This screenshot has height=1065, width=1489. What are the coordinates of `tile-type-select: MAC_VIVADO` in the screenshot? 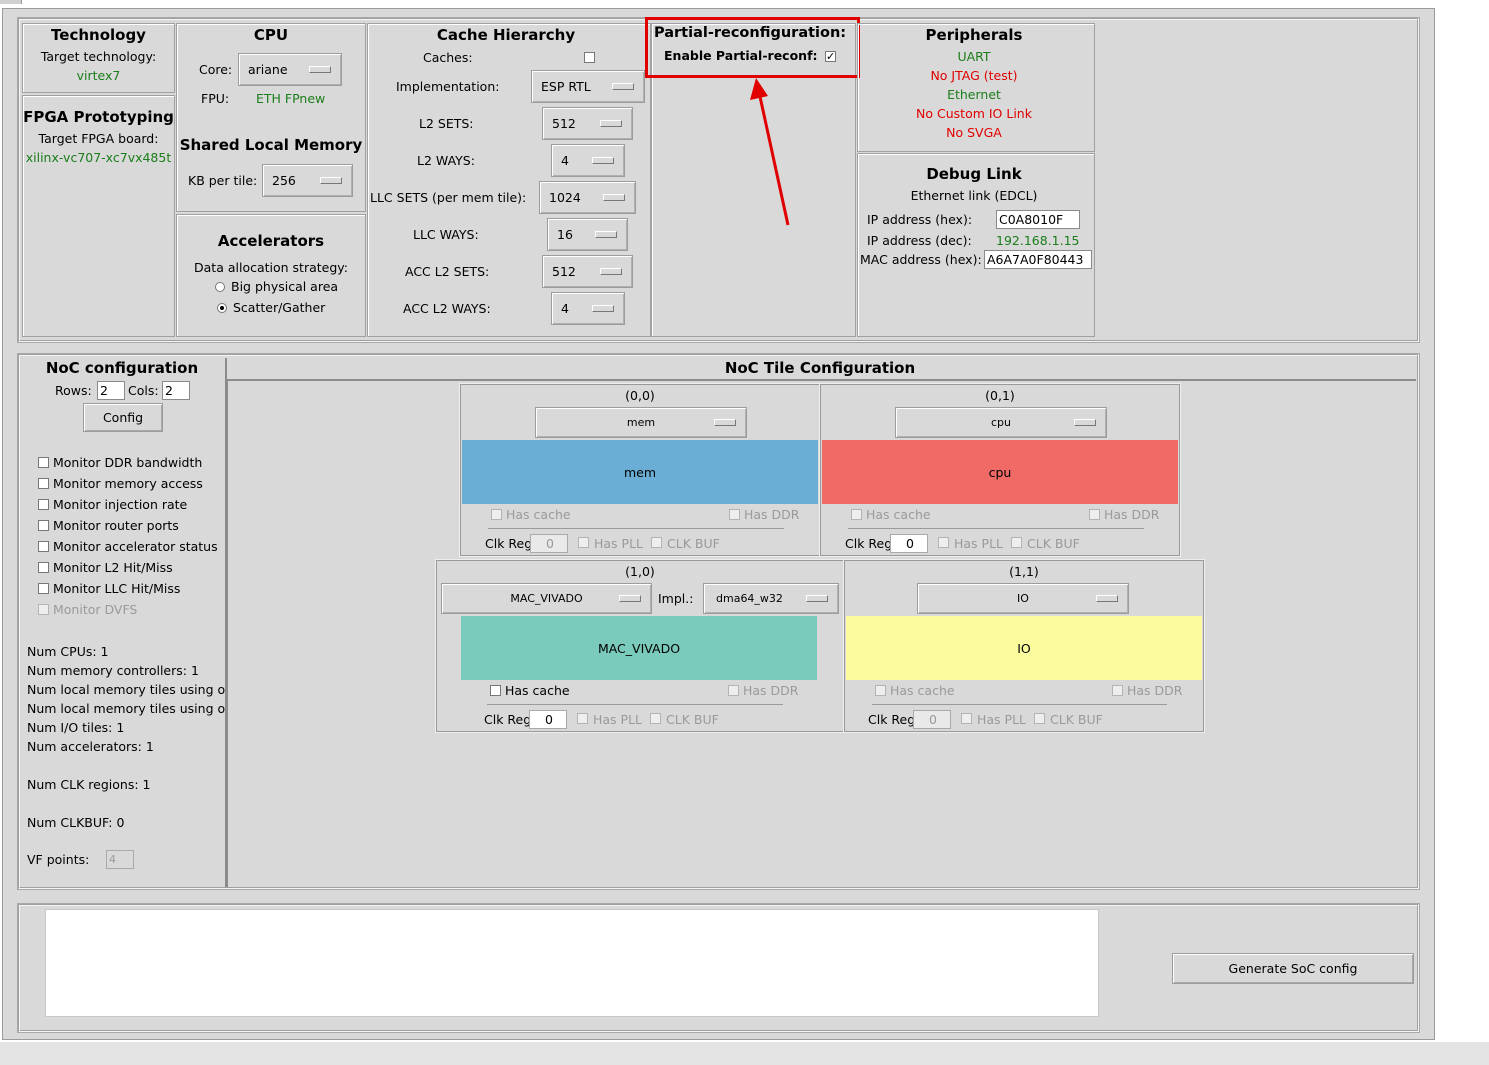 It's located at (546, 598).